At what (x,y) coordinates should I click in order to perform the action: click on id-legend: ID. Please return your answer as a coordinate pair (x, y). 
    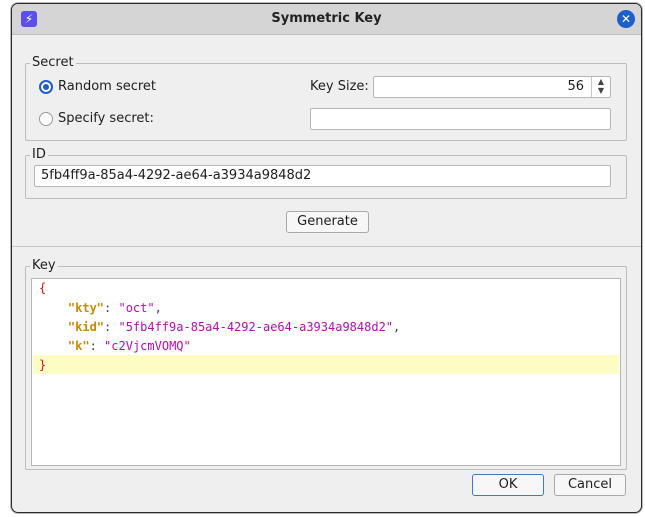
    Looking at the image, I should click on (39, 154).